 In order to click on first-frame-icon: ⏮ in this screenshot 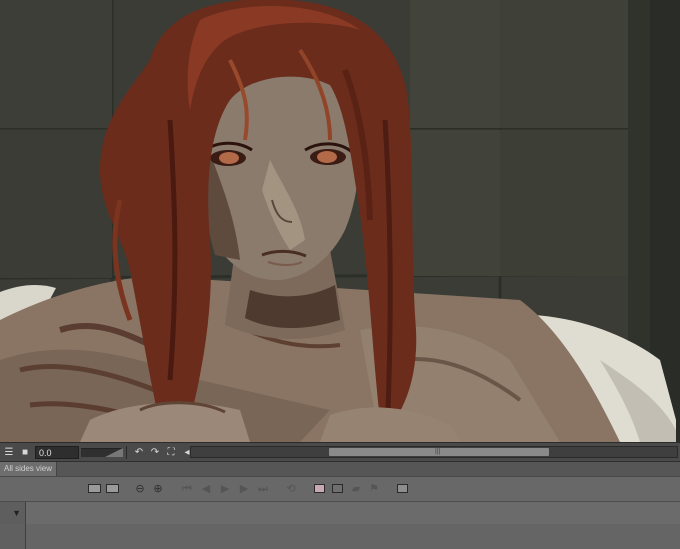, I will do `click(187, 489)`.